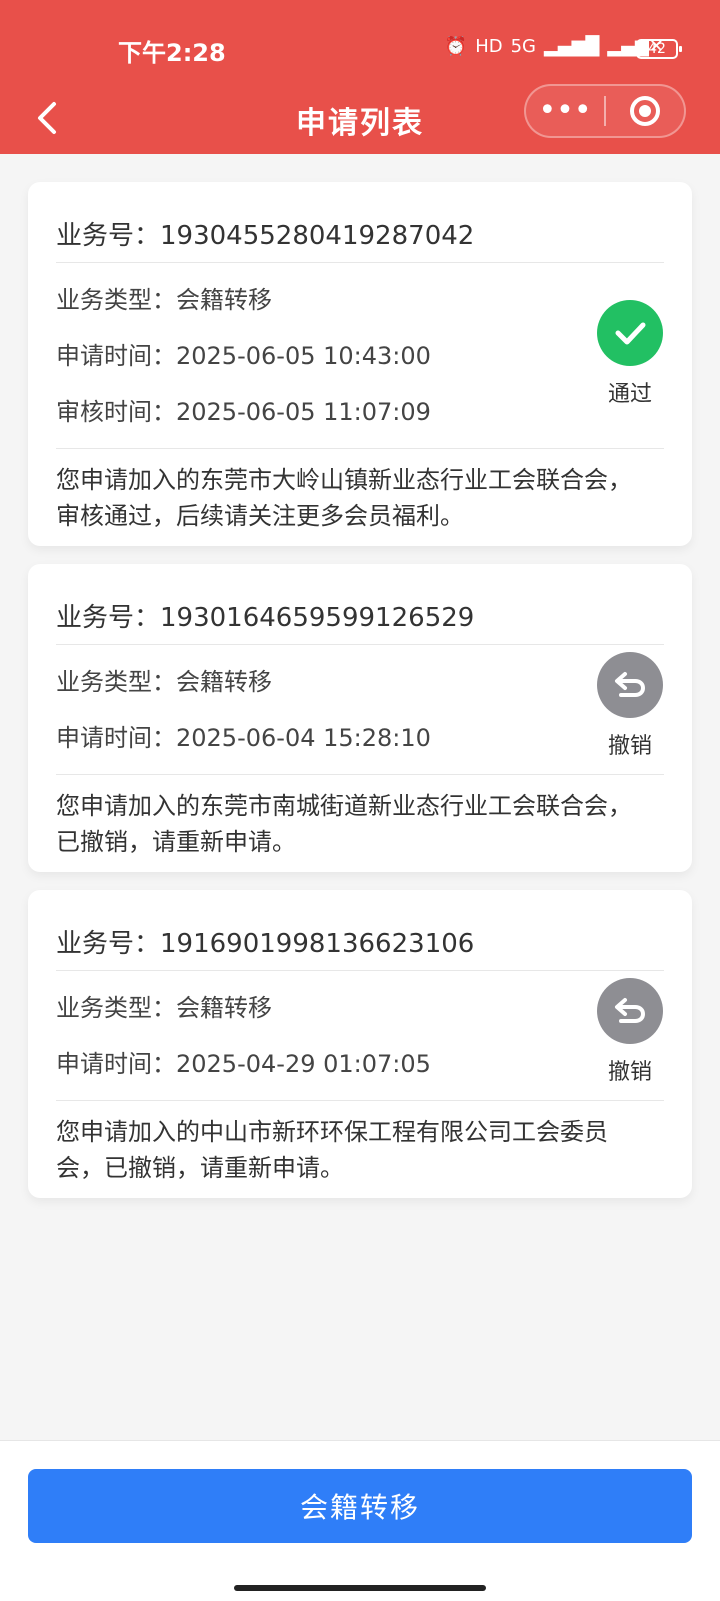 The image size is (720, 1601). I want to click on membership-transfer-button: 会籍转移, so click(360, 1506).